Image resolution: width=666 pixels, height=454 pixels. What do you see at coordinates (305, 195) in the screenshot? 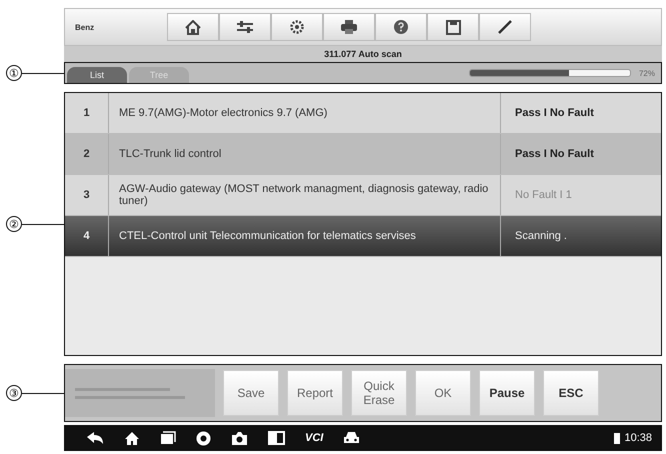
I see `module-name: AGW-Audio gateway (MOST network managment, diagnosis gateway, radio tuner)` at bounding box center [305, 195].